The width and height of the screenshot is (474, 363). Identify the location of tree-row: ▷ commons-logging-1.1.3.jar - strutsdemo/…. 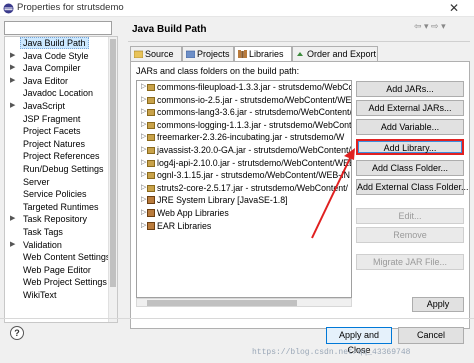
(244, 125).